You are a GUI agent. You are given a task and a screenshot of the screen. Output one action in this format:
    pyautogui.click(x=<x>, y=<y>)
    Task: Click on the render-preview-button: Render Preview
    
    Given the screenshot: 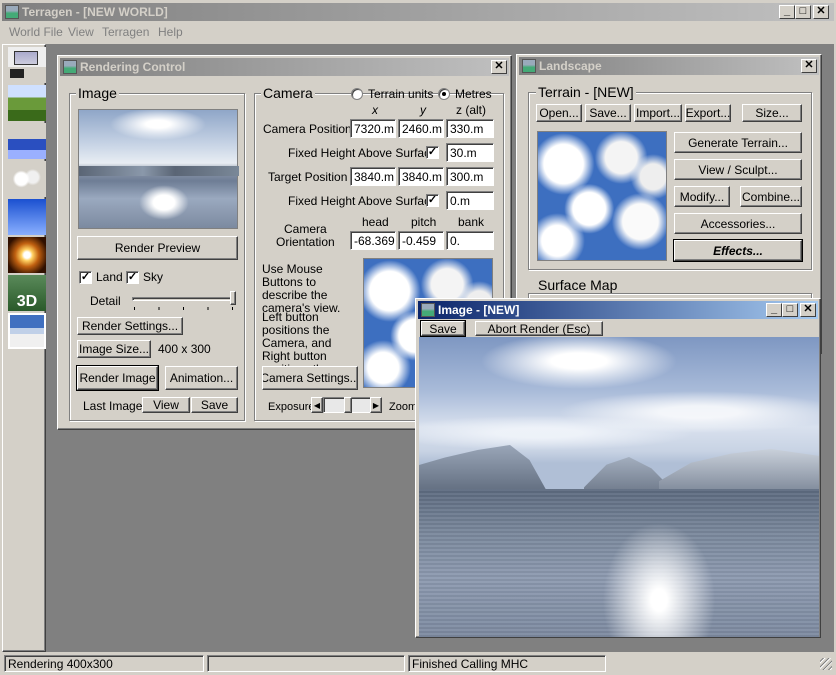 What is the action you would take?
    pyautogui.click(x=157, y=248)
    